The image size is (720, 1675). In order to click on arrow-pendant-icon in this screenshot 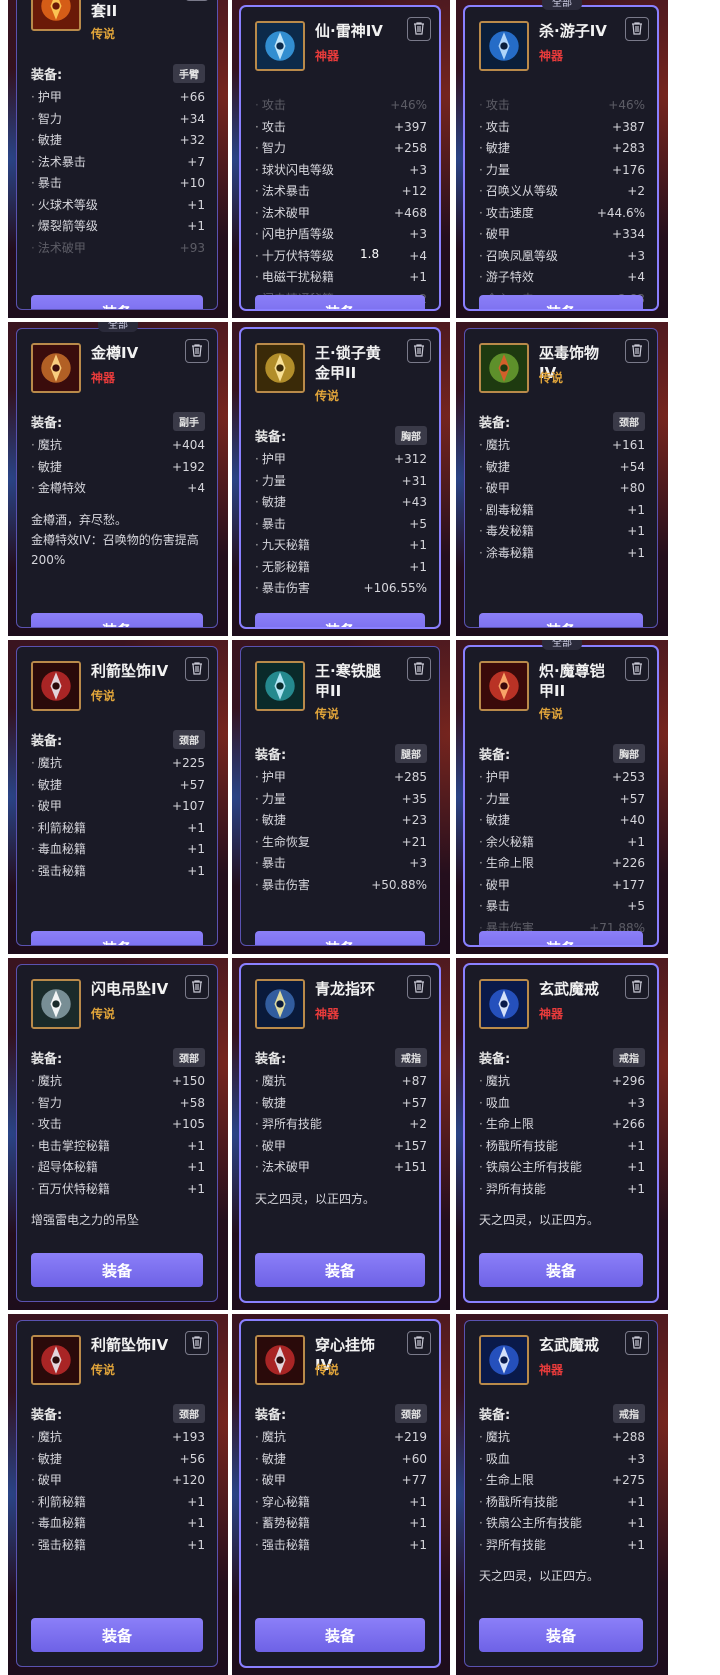, I will do `click(56, 686)`.